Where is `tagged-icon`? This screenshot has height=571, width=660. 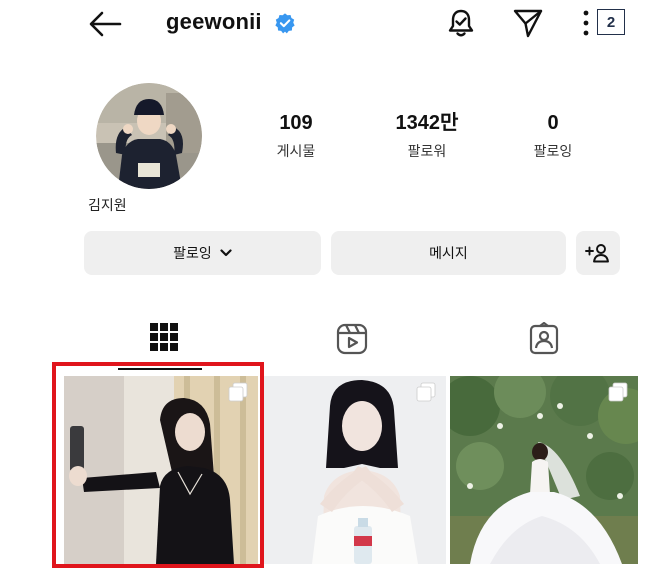
tagged-icon is located at coordinates (544, 338).